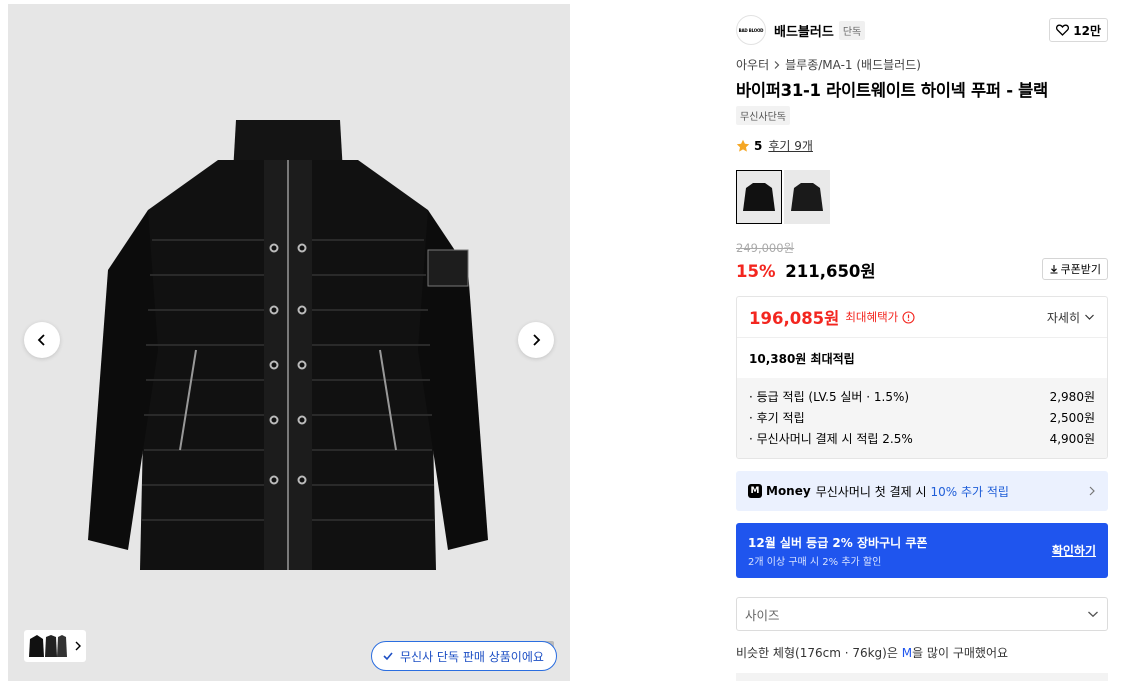  What do you see at coordinates (765, 248) in the screenshot?
I see `original-price: 249,000원` at bounding box center [765, 248].